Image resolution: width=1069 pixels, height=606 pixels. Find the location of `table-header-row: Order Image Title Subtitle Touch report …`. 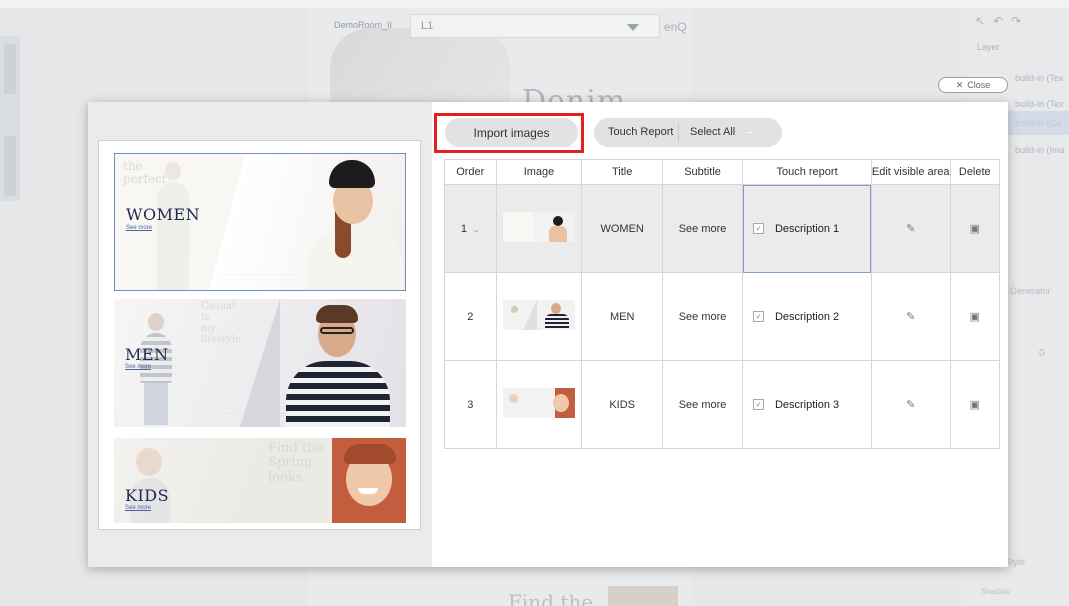

table-header-row: Order Image Title Subtitle Touch report … is located at coordinates (722, 172).